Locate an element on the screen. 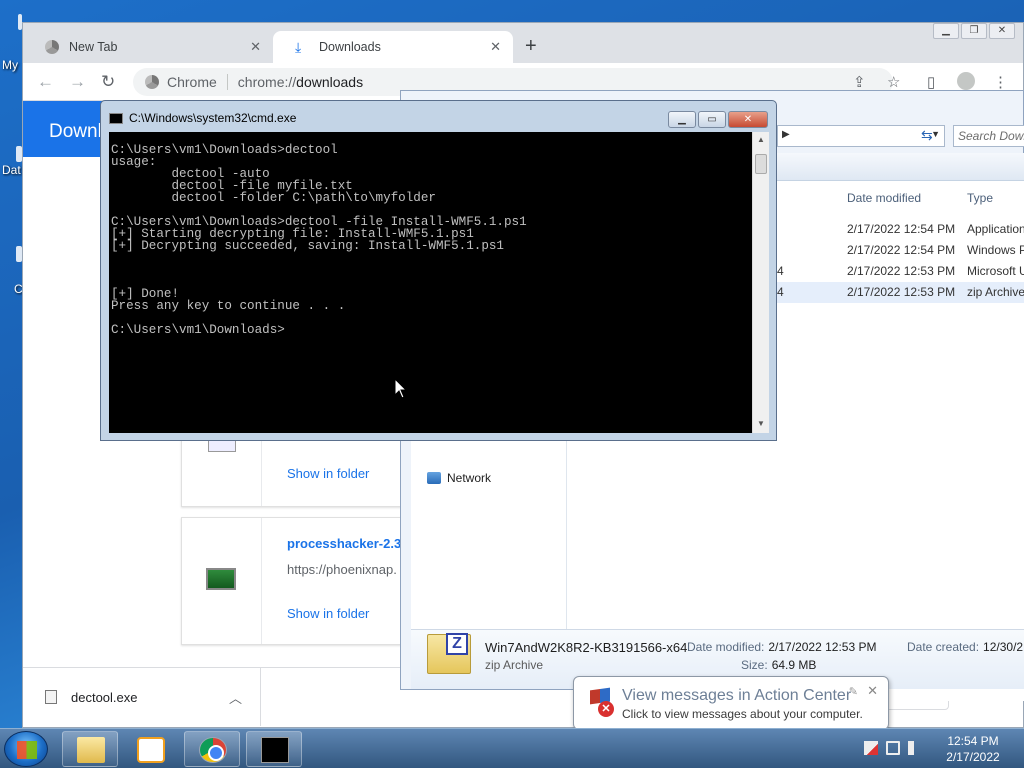 This screenshot has width=1024, height=768. nav-item-network: Network is located at coordinates (459, 478).